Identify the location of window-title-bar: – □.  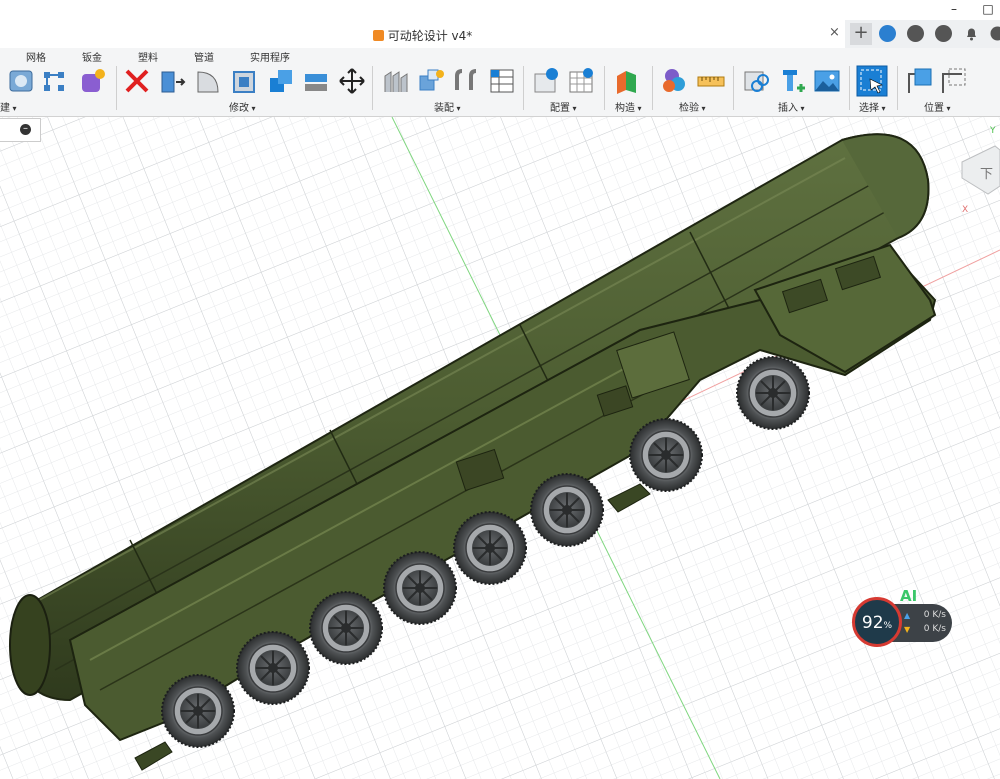
(500, 10).